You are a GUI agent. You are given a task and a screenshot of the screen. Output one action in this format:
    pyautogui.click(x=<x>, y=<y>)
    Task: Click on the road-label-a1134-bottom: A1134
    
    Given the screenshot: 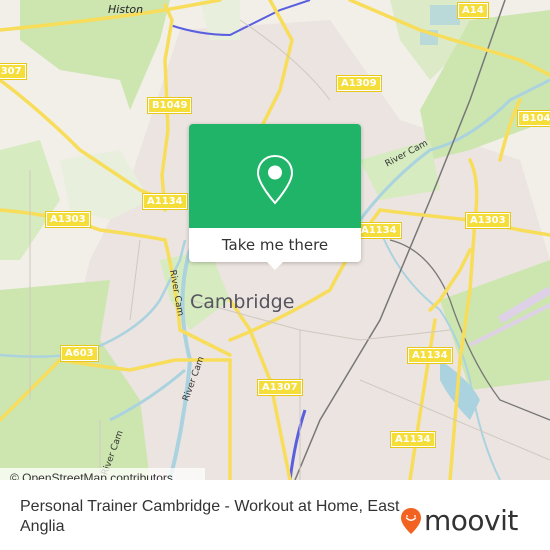 What is the action you would take?
    pyautogui.click(x=413, y=439)
    